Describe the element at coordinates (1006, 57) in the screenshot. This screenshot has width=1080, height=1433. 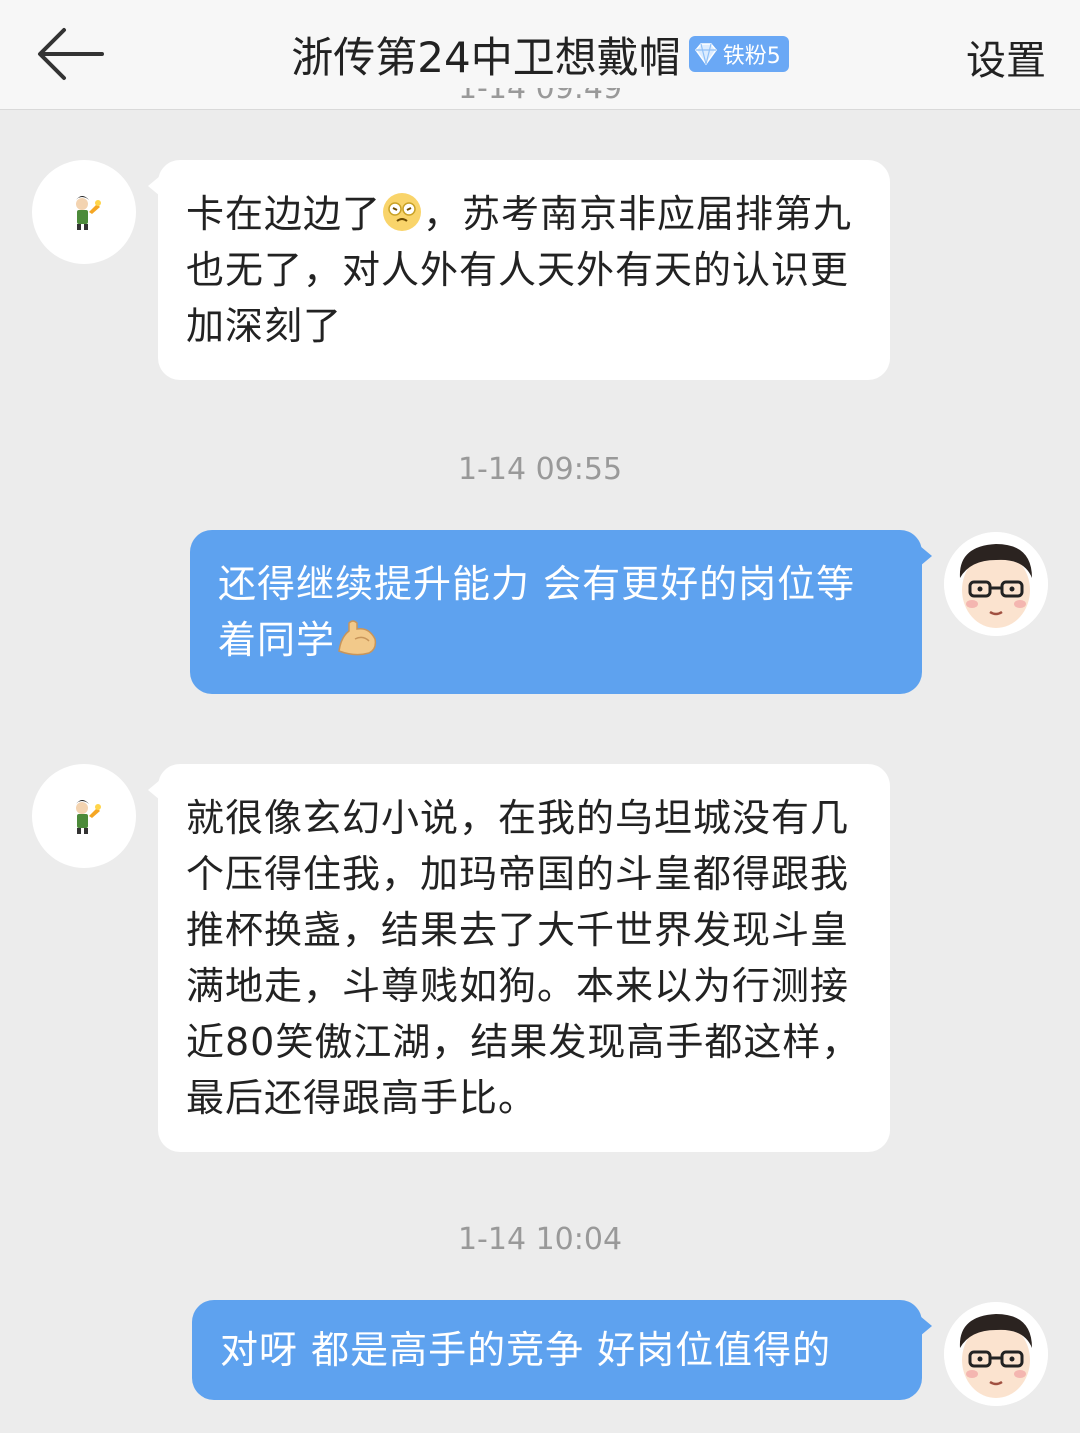
I see `settings-button: 设置` at that location.